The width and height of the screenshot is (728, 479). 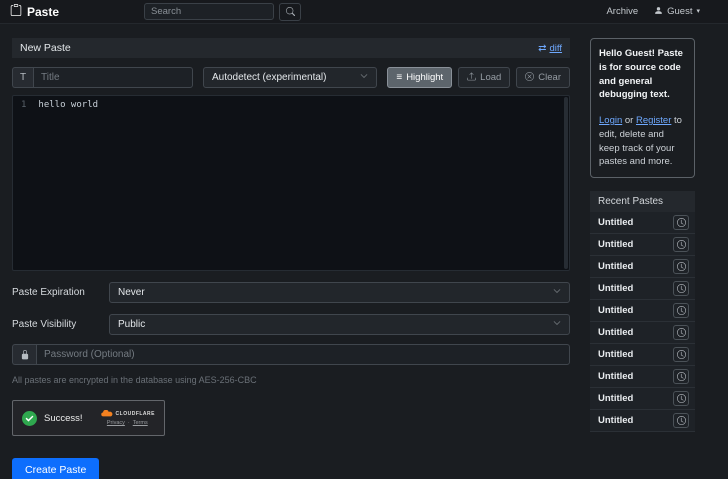 What do you see at coordinates (209, 11) in the screenshot?
I see `search-input` at bounding box center [209, 11].